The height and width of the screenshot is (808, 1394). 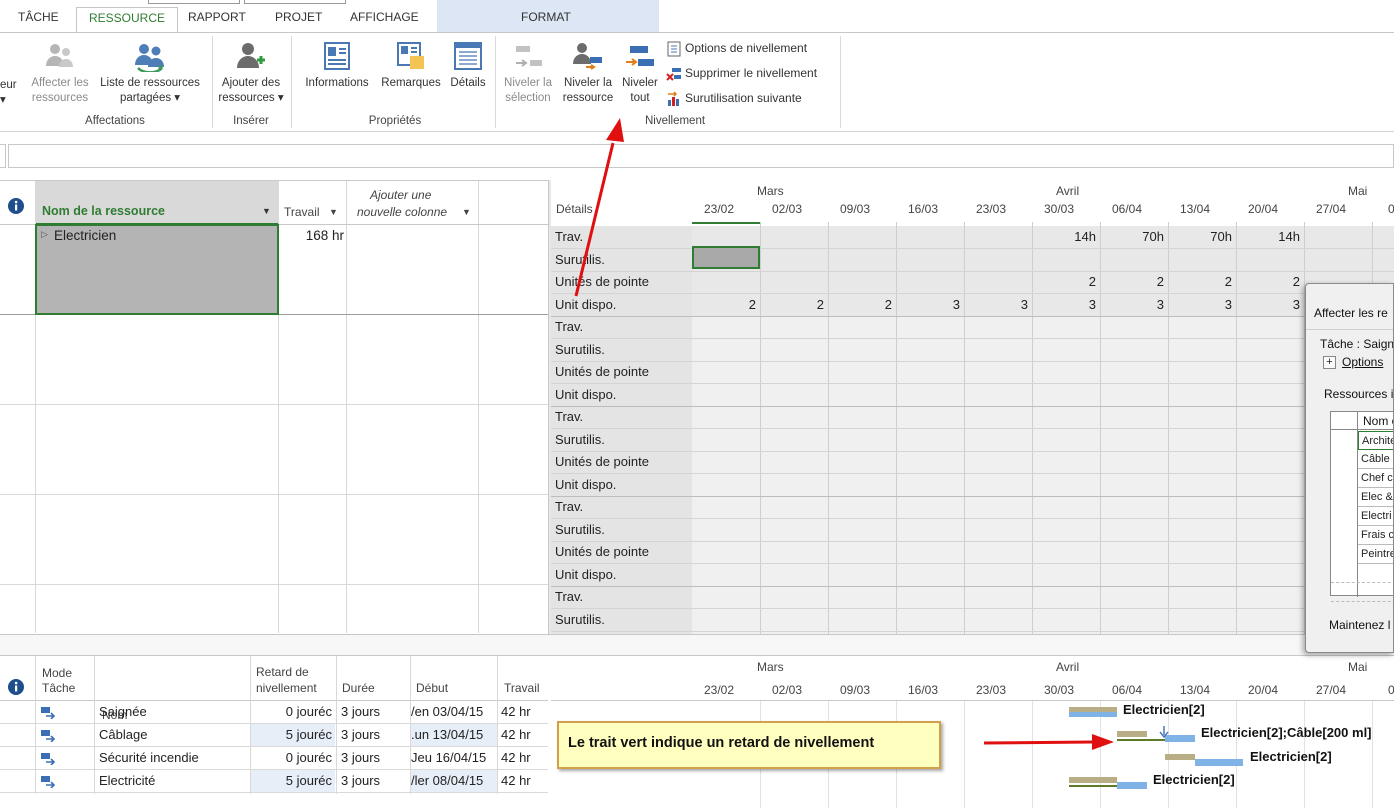 I want to click on resource-work: 168 hr, so click(x=317, y=235).